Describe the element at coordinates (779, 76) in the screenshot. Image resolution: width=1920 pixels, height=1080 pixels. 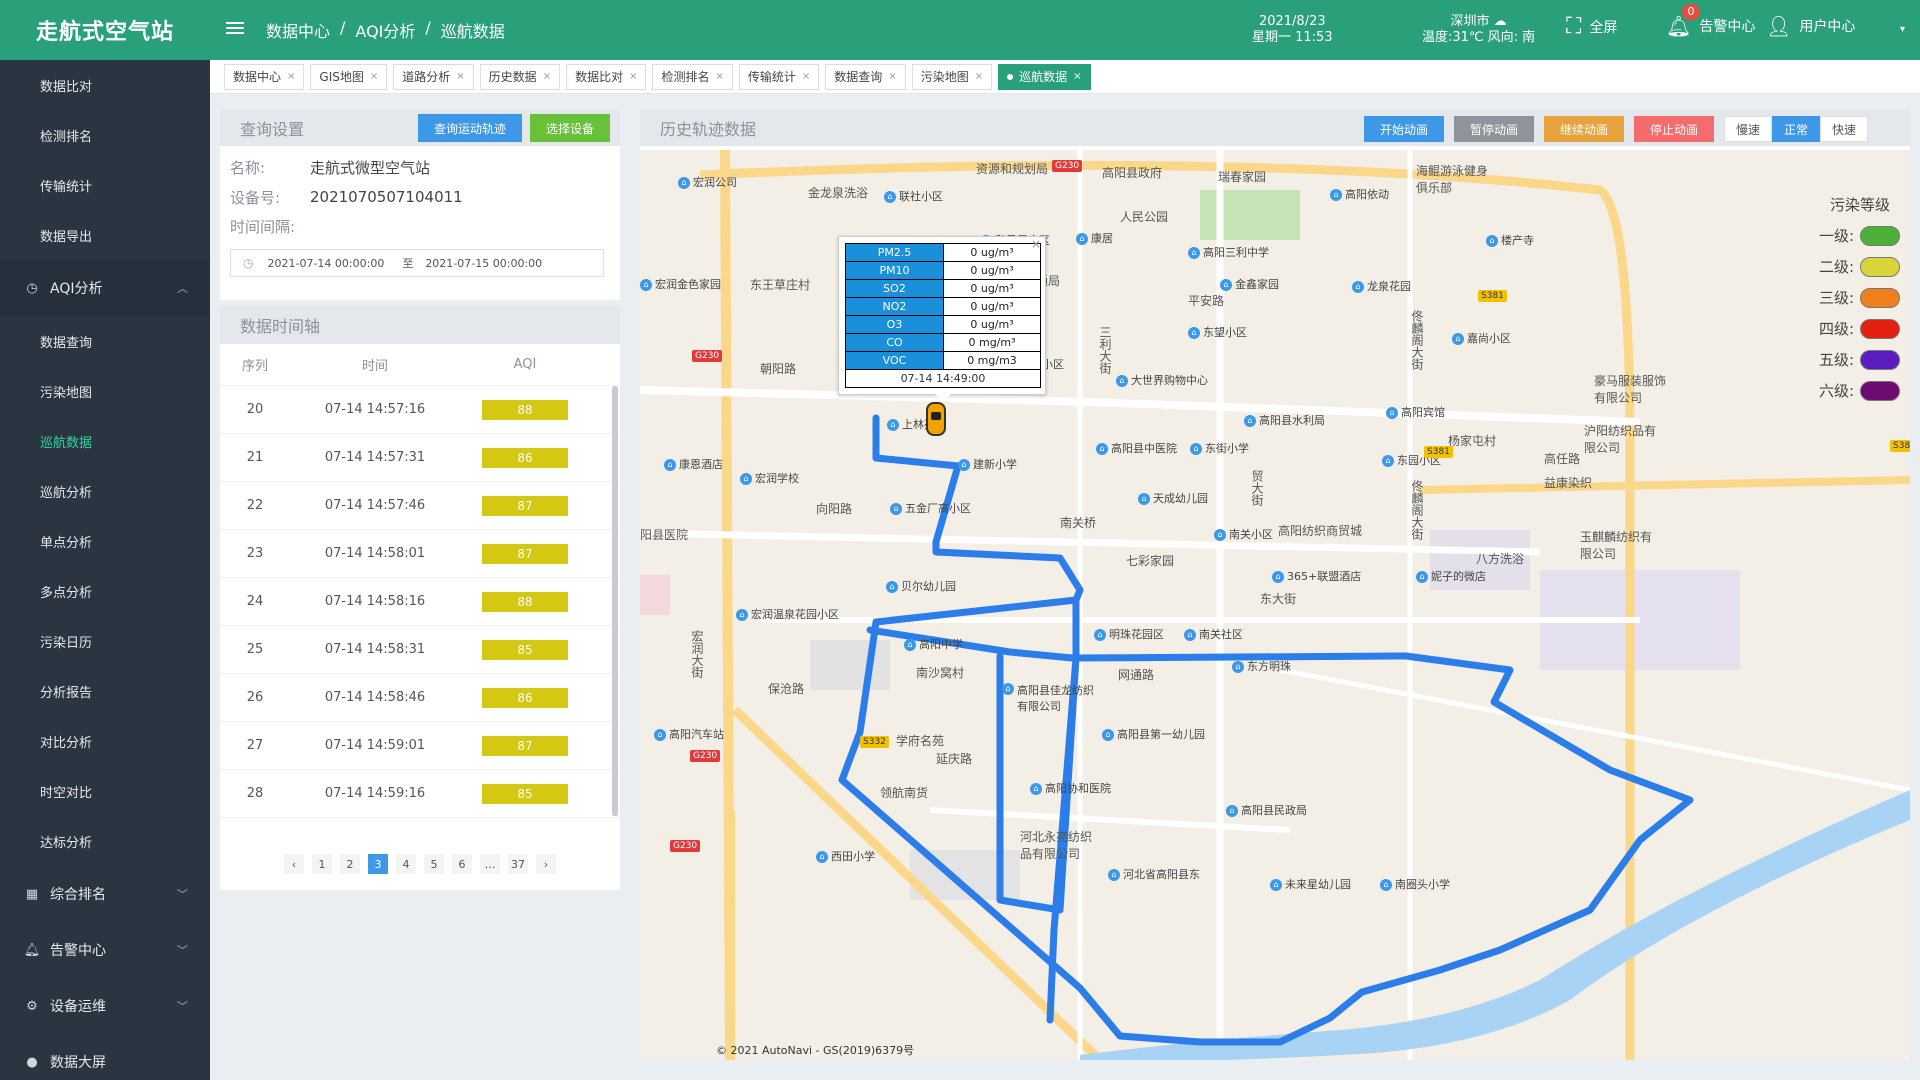
I see `tab-item: 传输统计 ×` at that location.